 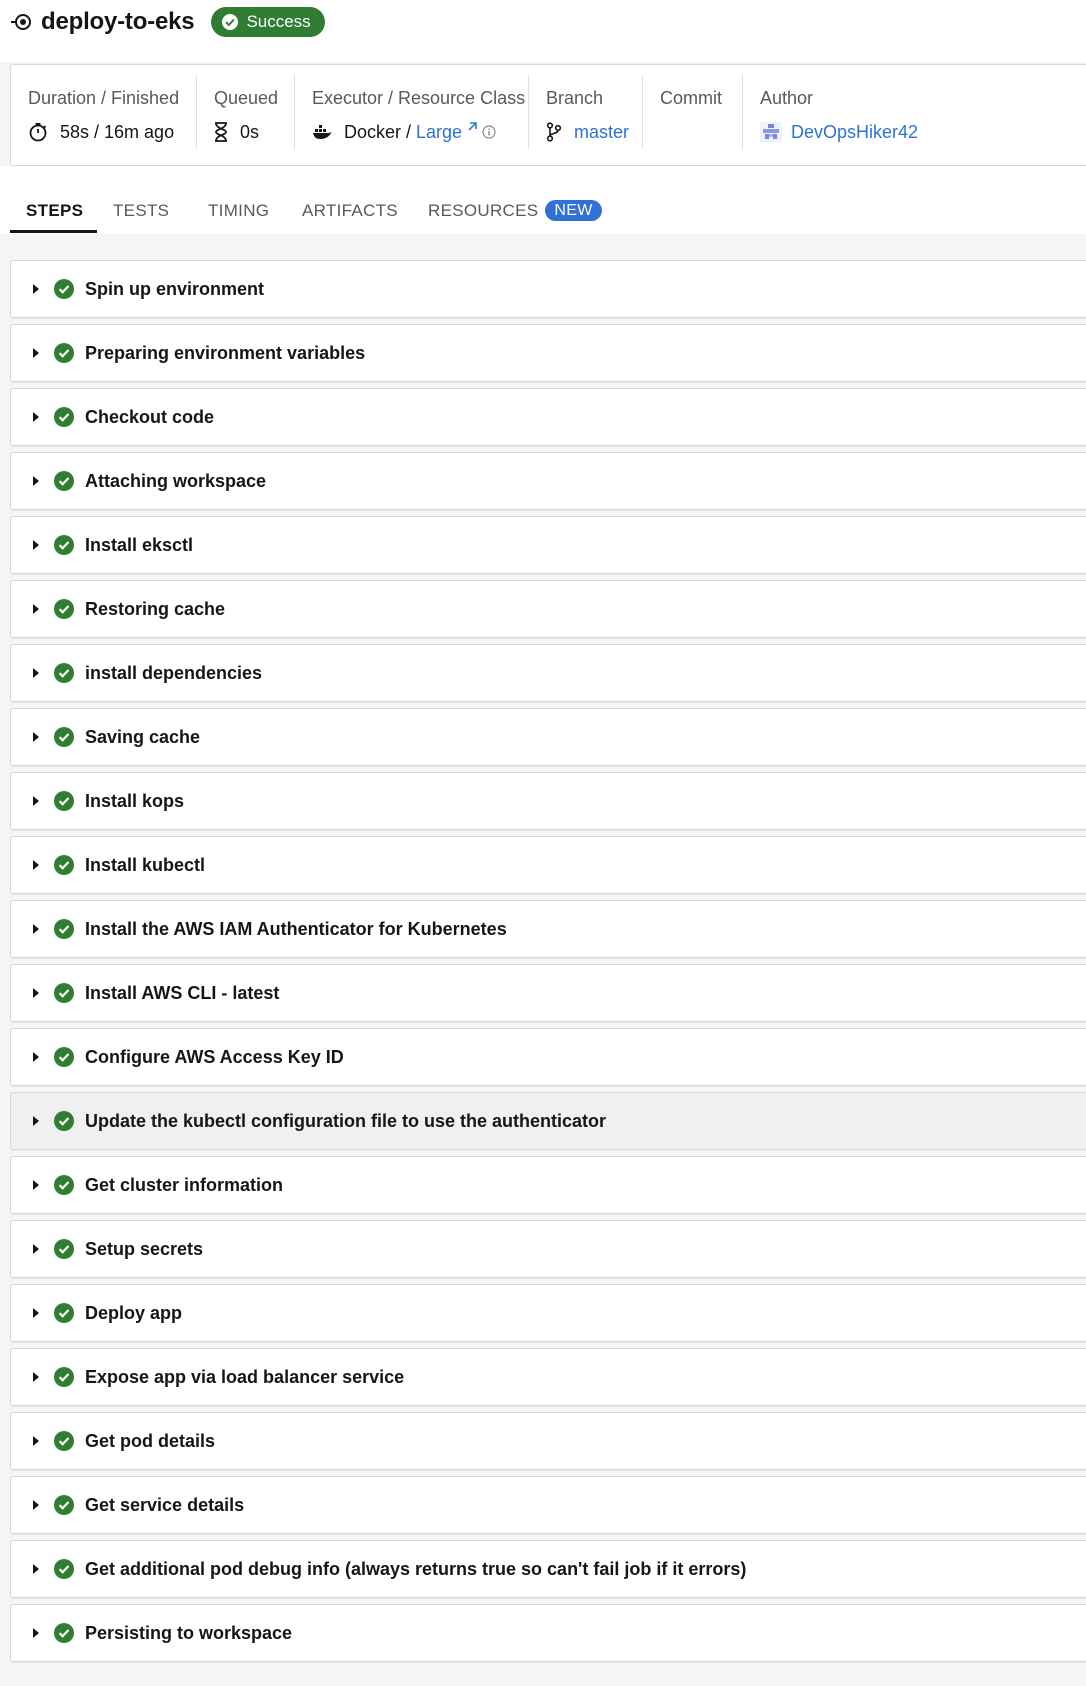 What do you see at coordinates (483, 210) in the screenshot?
I see `tab-resources-label: RESOURCES` at bounding box center [483, 210].